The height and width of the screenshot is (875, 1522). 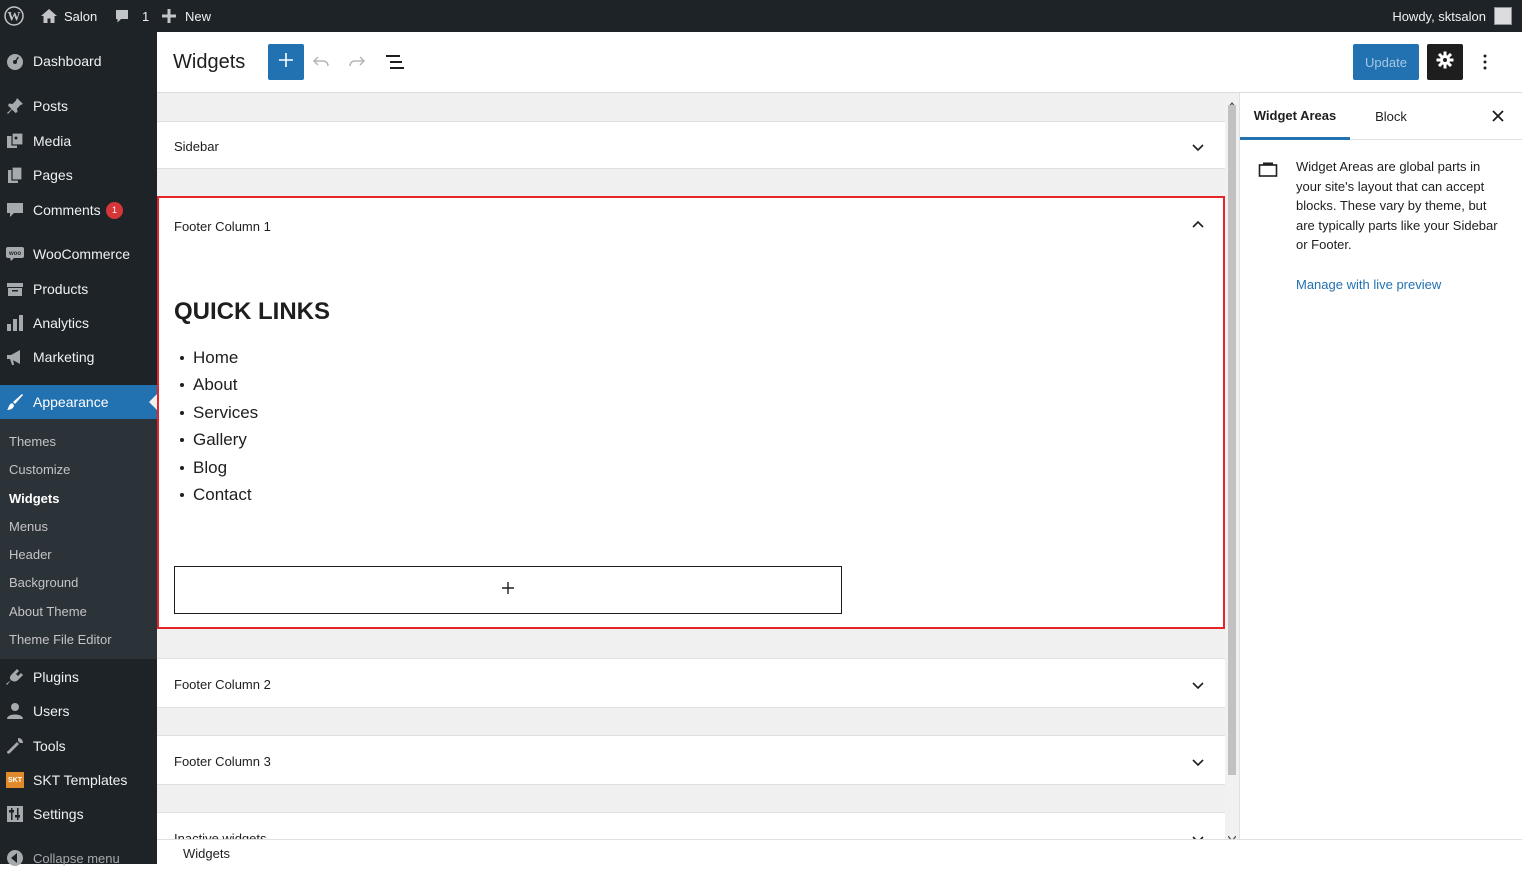 I want to click on menu-label-dashboard: Dashboard, so click(x=67, y=61).